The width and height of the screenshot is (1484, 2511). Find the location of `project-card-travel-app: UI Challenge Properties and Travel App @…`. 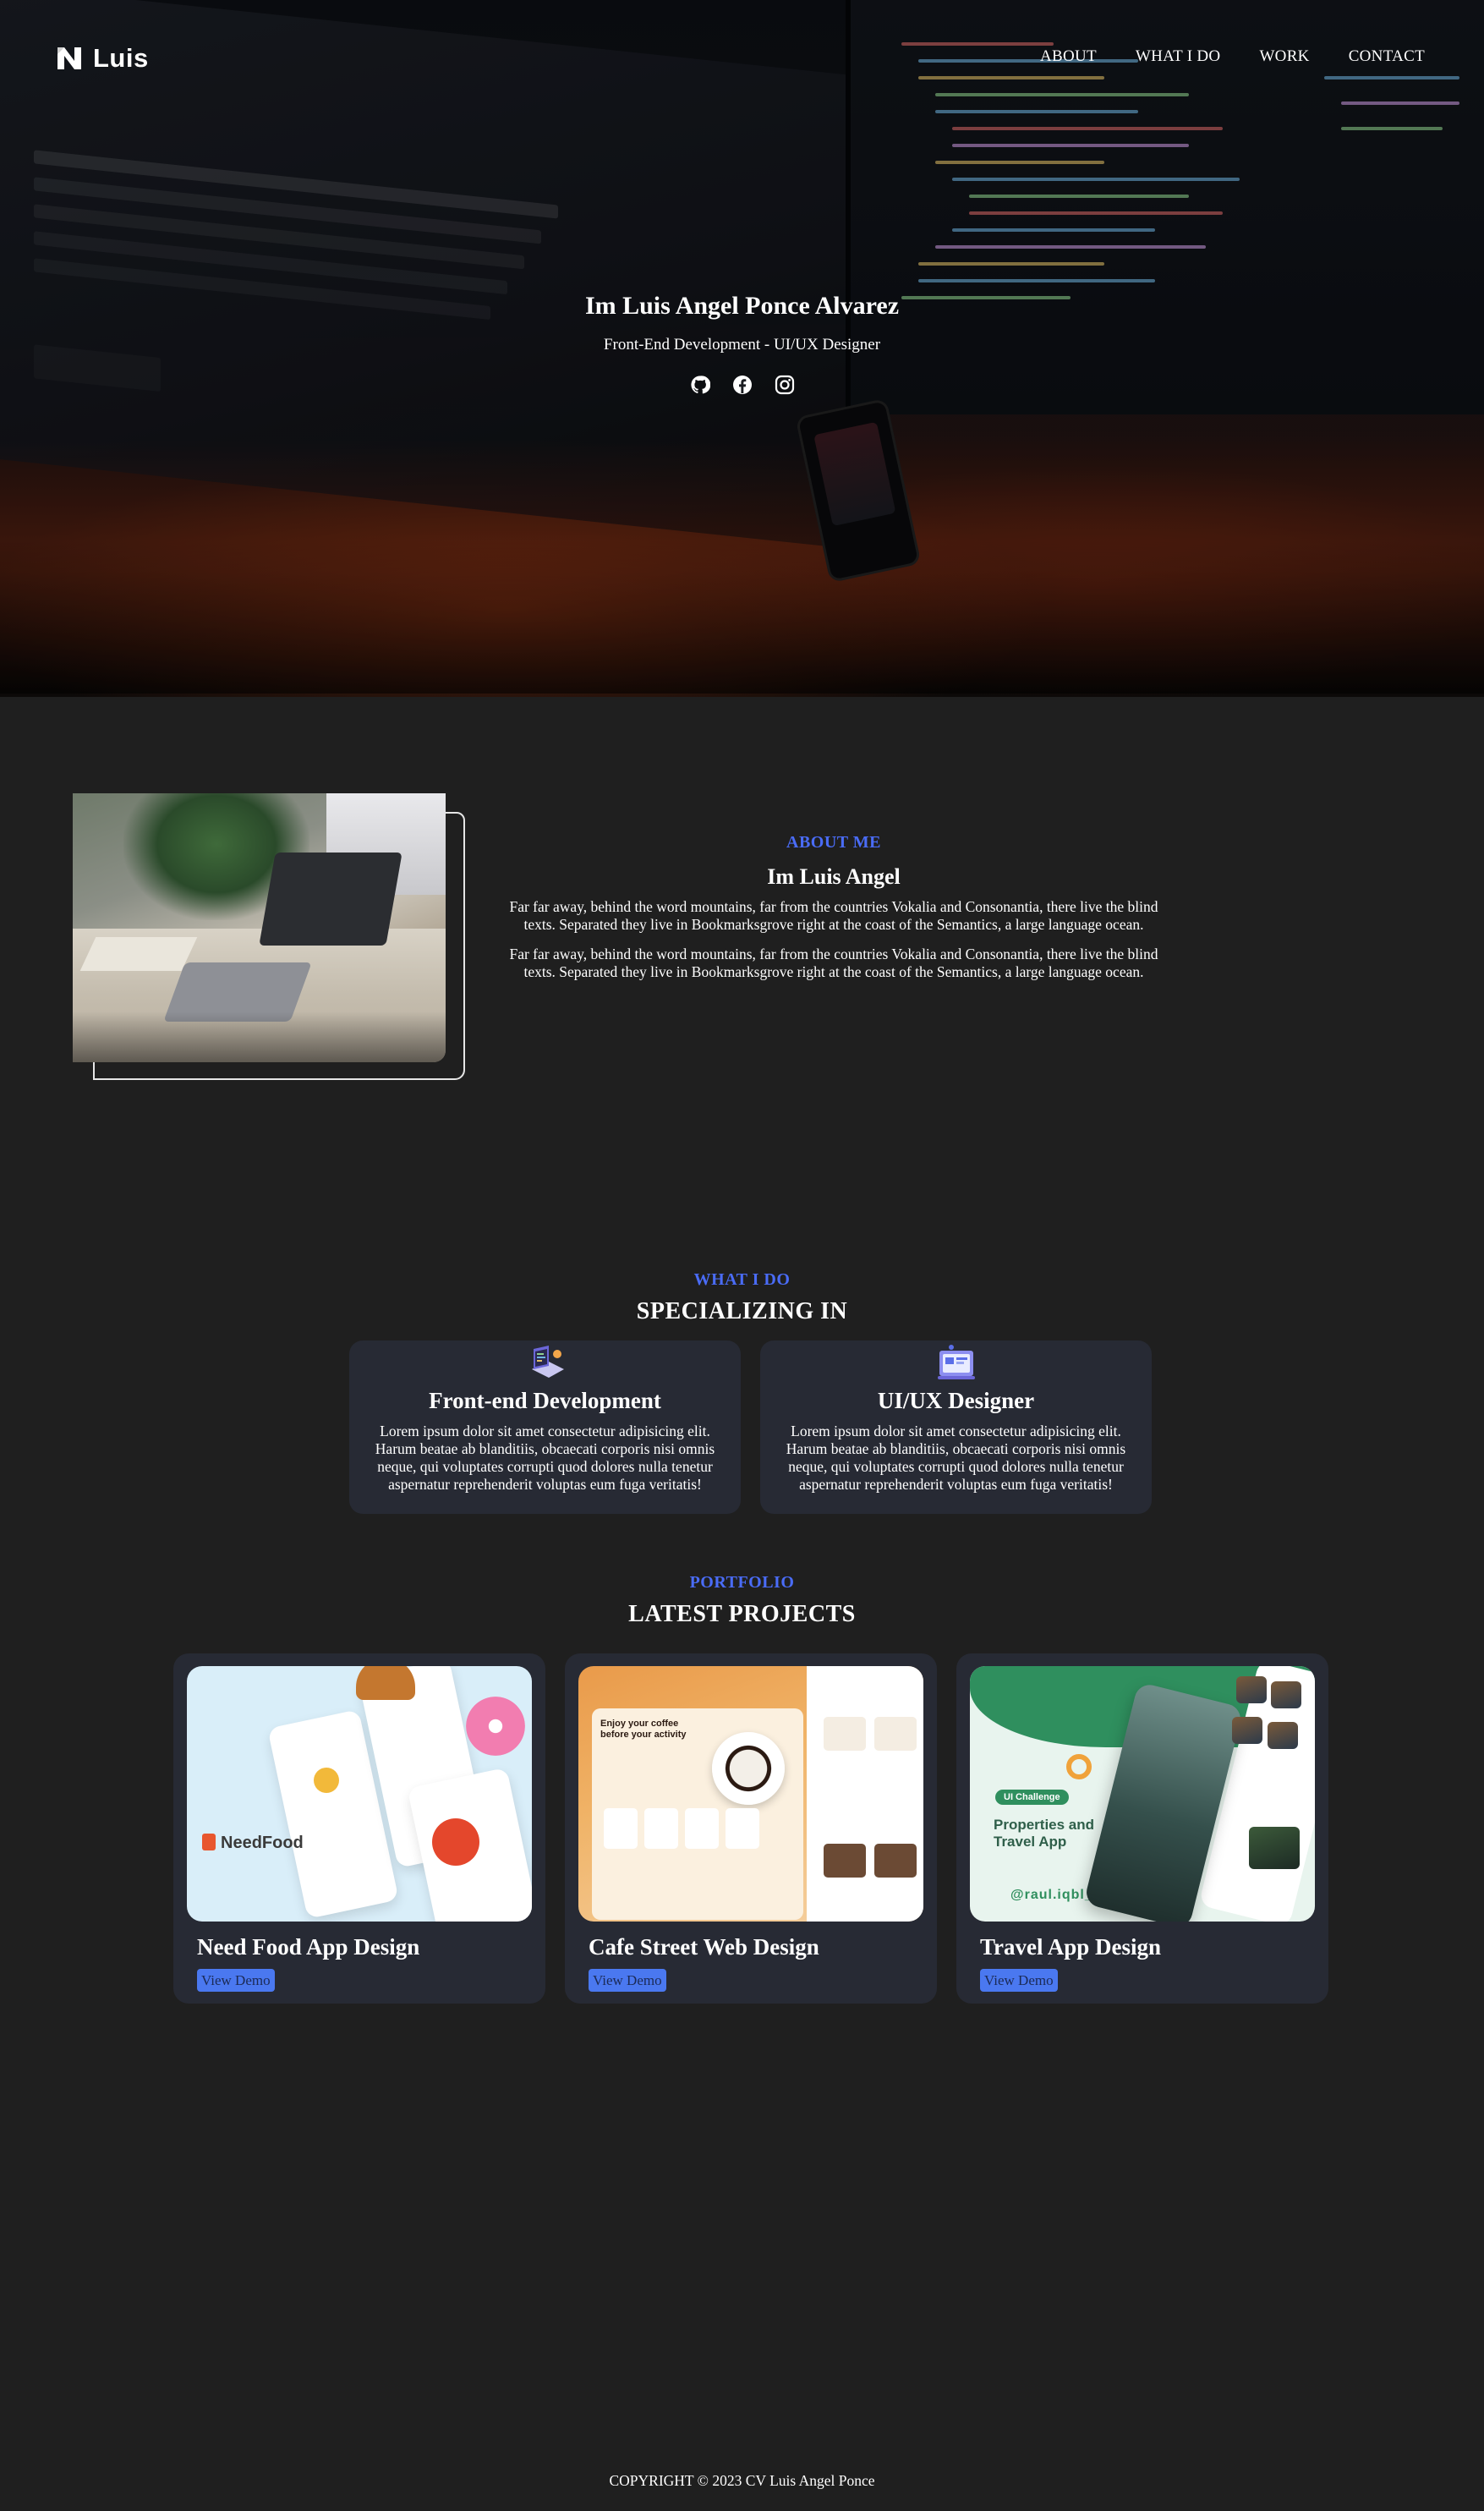

project-card-travel-app: UI Challenge Properties and Travel App @… is located at coordinates (1142, 1829).